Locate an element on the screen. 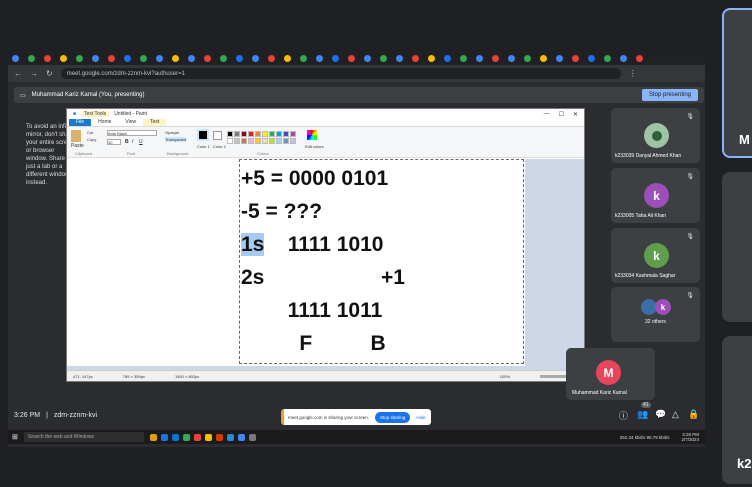 This screenshot has width=752, height=487. self-tile-partial: M is located at coordinates (737, 83).